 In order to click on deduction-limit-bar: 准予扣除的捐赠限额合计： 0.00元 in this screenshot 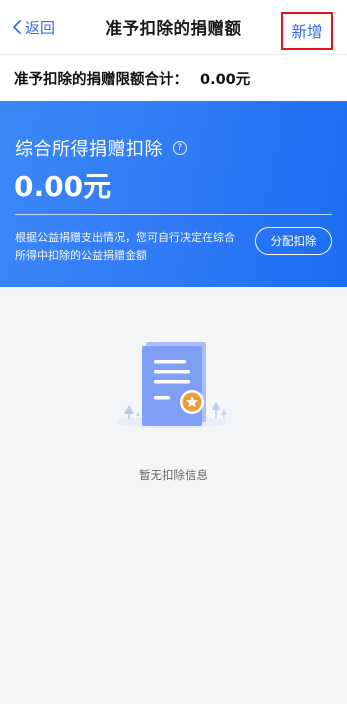, I will do `click(173, 77)`.